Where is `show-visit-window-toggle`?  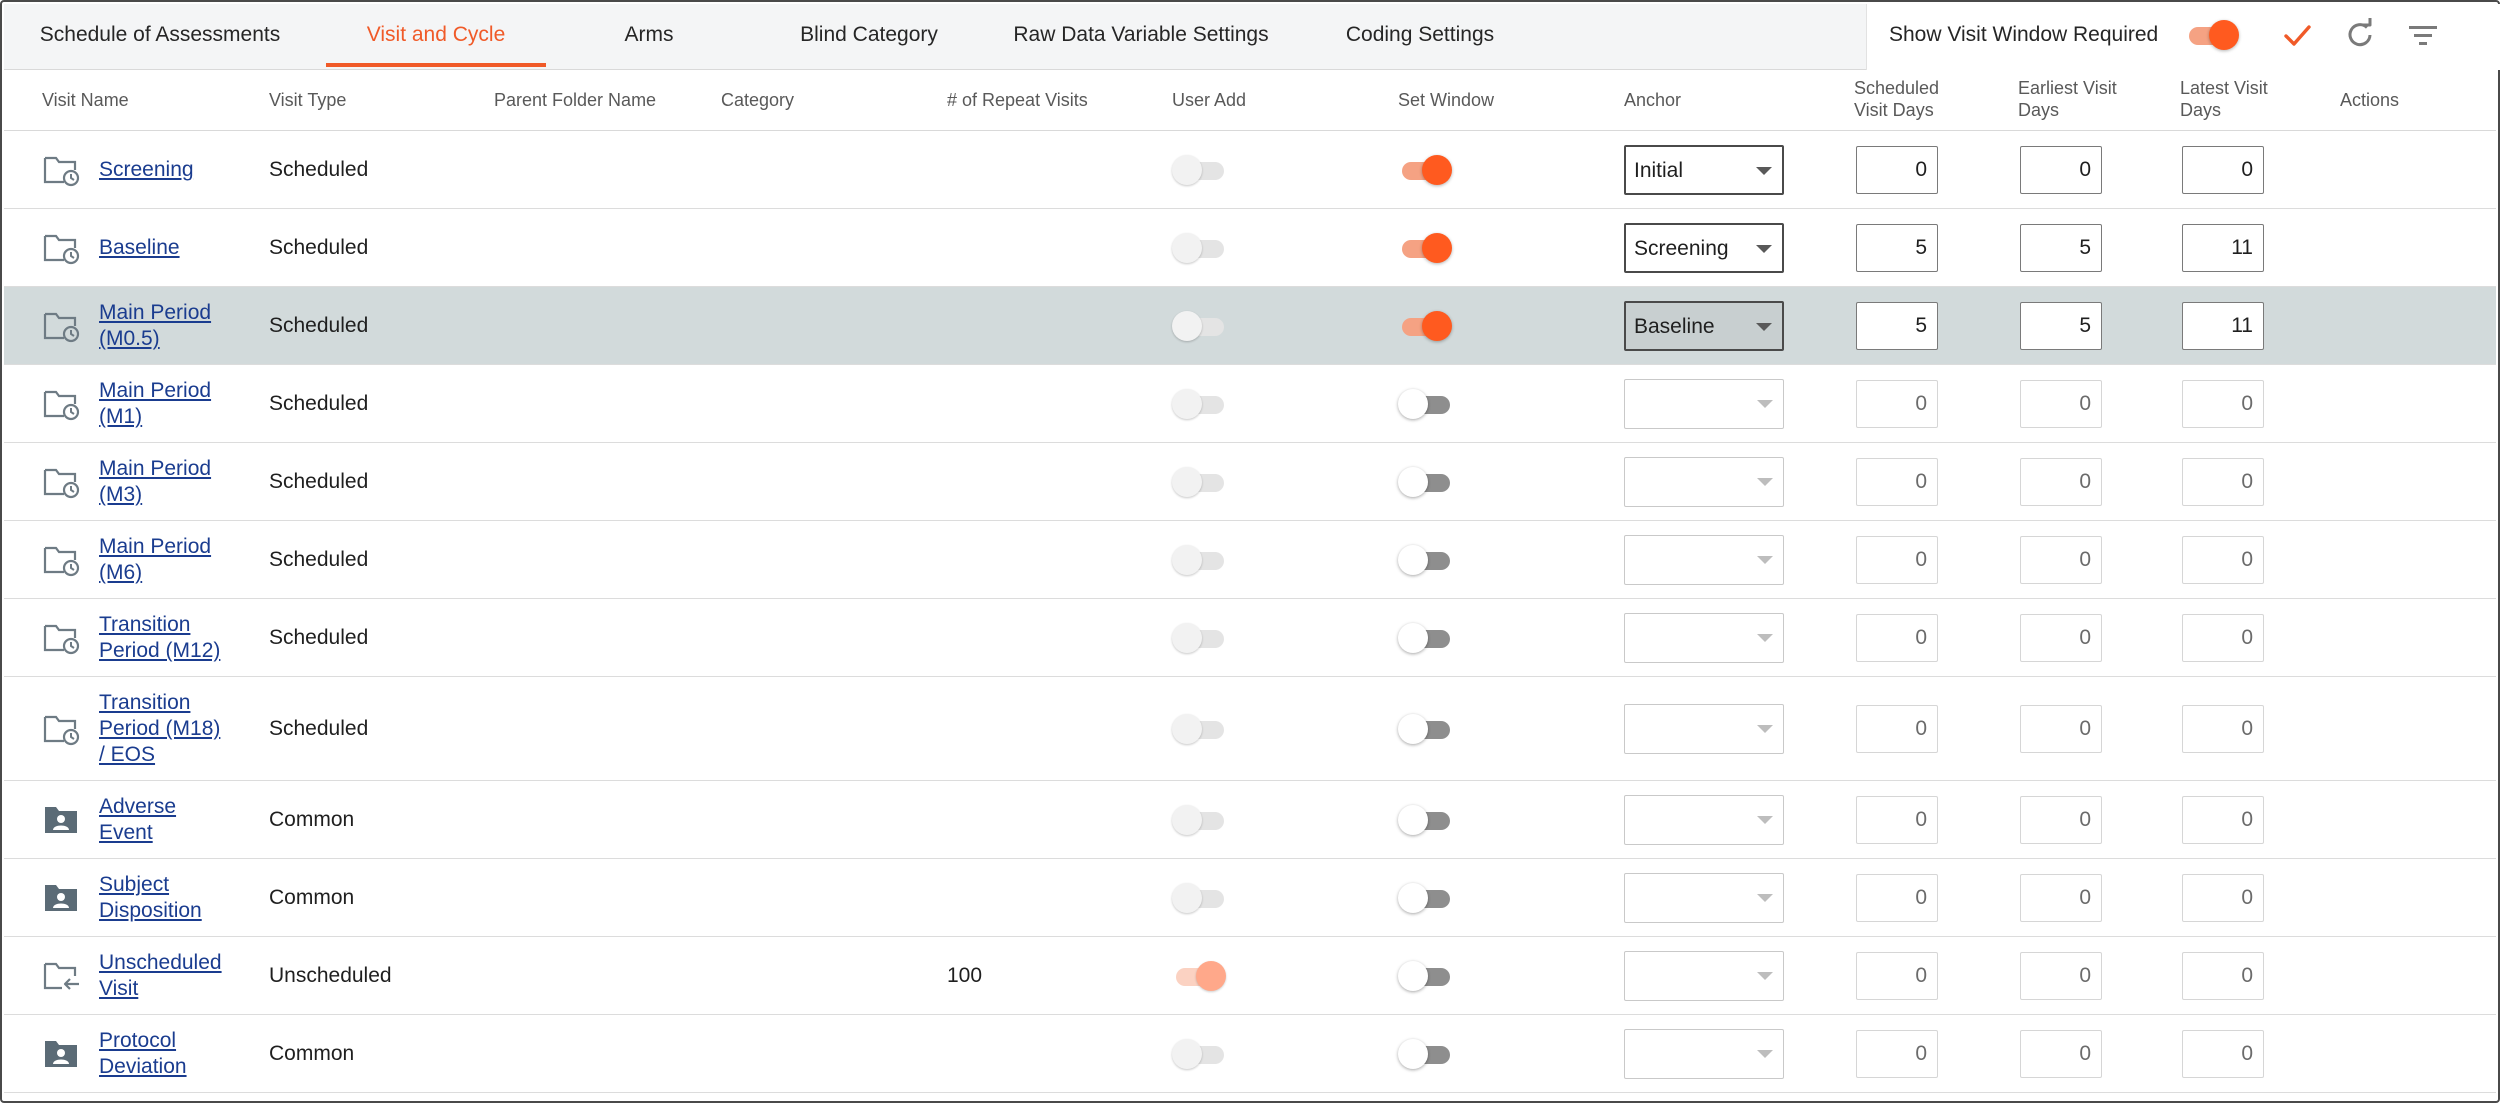 show-visit-window-toggle is located at coordinates (2212, 35).